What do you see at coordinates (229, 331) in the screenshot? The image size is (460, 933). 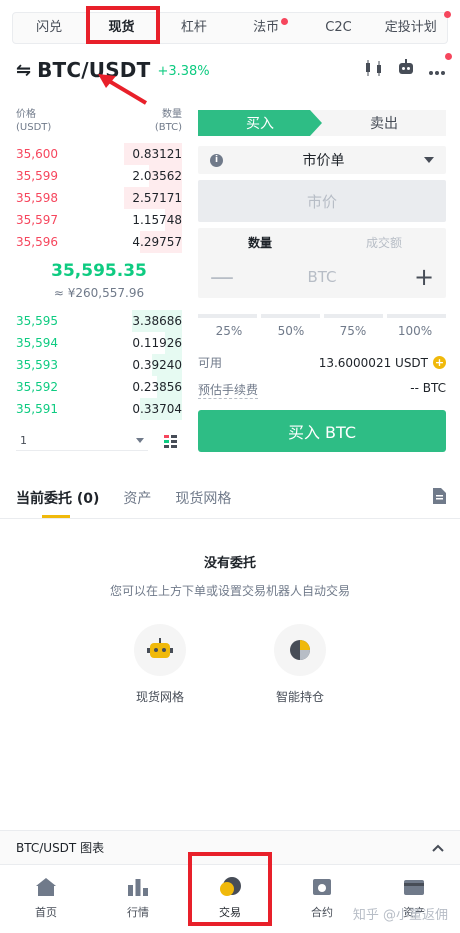 I see `percent-25: 25%` at bounding box center [229, 331].